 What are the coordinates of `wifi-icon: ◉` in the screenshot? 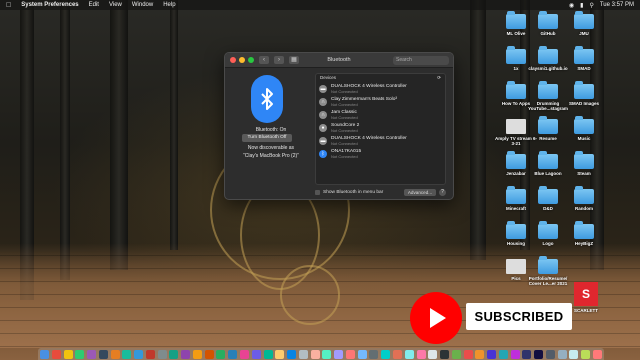 It's located at (571, 5).